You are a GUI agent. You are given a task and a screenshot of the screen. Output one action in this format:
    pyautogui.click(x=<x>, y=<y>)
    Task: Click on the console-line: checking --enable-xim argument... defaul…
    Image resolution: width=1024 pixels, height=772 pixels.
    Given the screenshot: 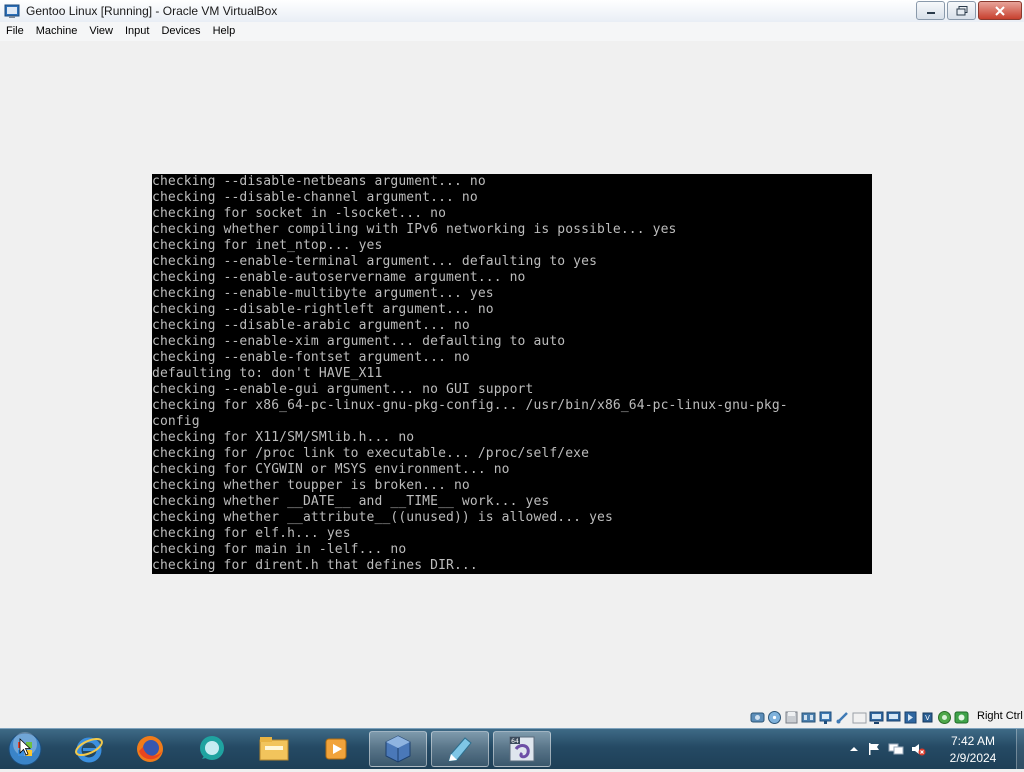 What is the action you would take?
    pyautogui.click(x=359, y=341)
    